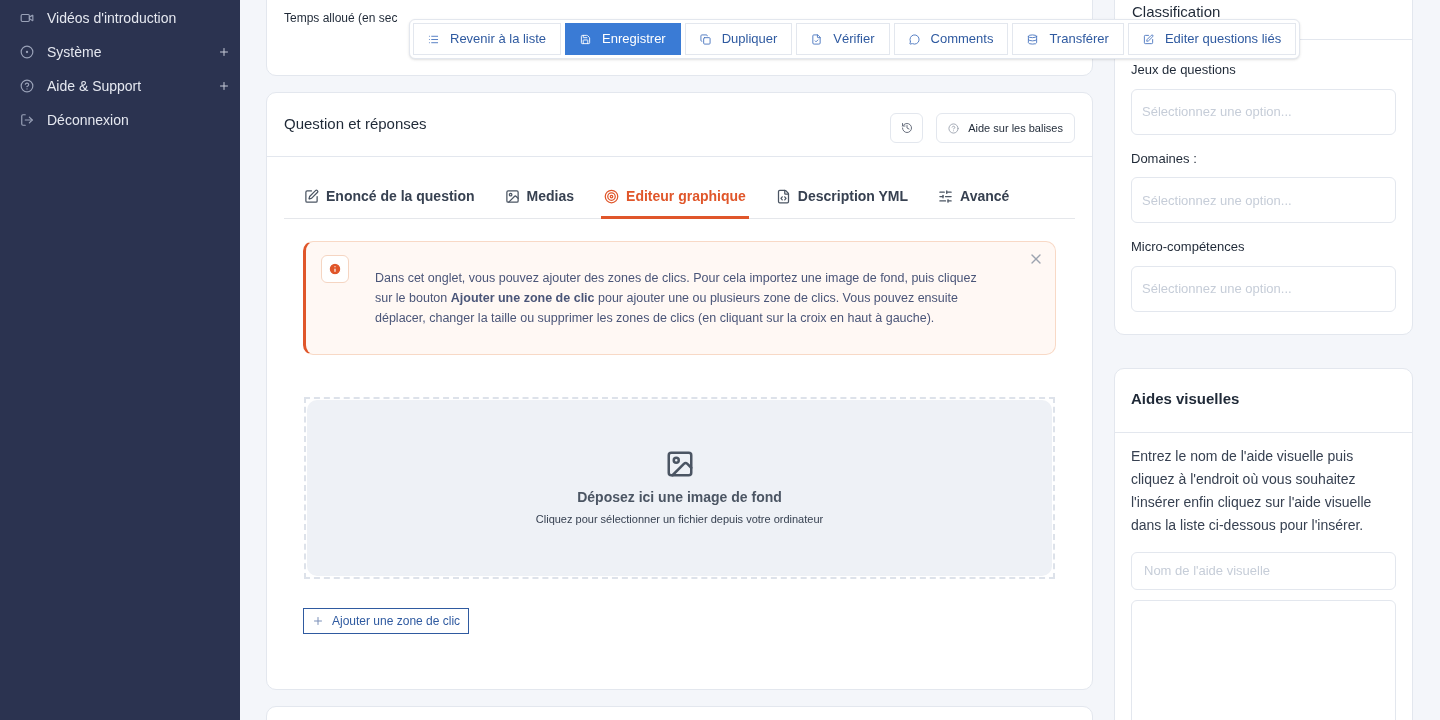  Describe the element at coordinates (1184, 70) in the screenshot. I see `field-label: Jeux de questions` at that location.